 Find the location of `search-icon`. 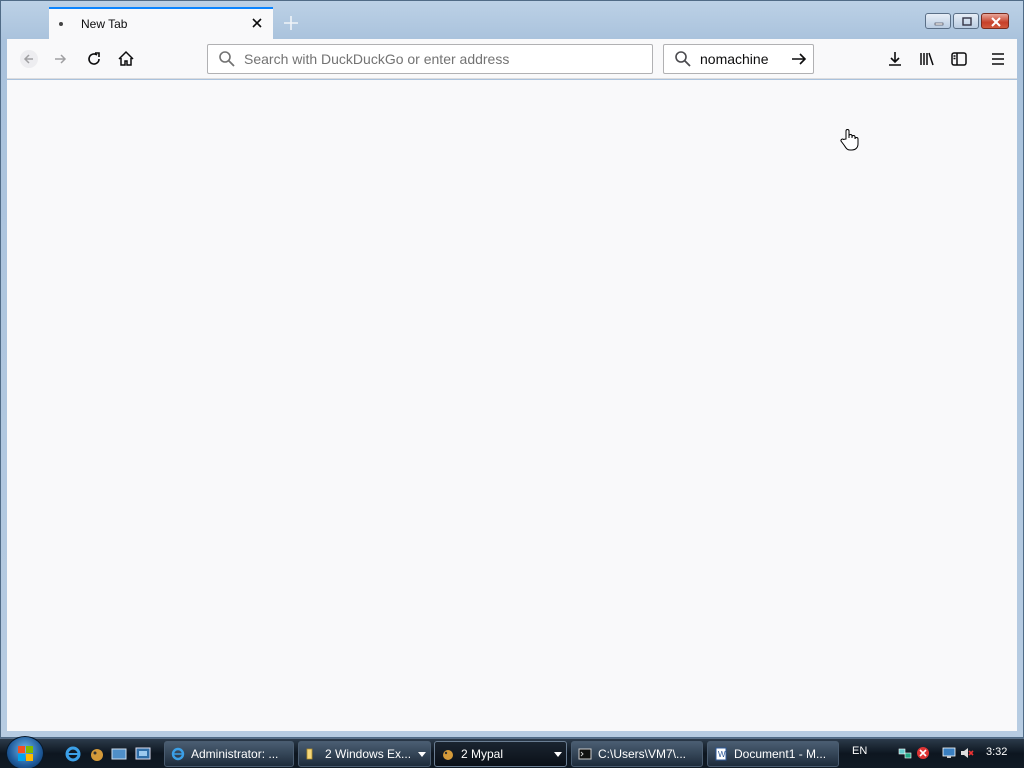

search-icon is located at coordinates (227, 59).